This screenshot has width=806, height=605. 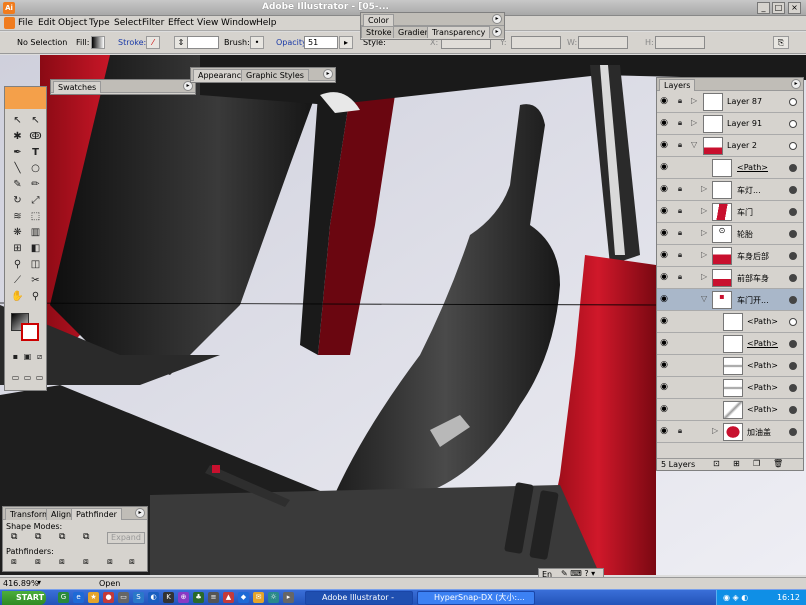 What do you see at coordinates (86, 562) in the screenshot?
I see `crop-icon: ⧈` at bounding box center [86, 562].